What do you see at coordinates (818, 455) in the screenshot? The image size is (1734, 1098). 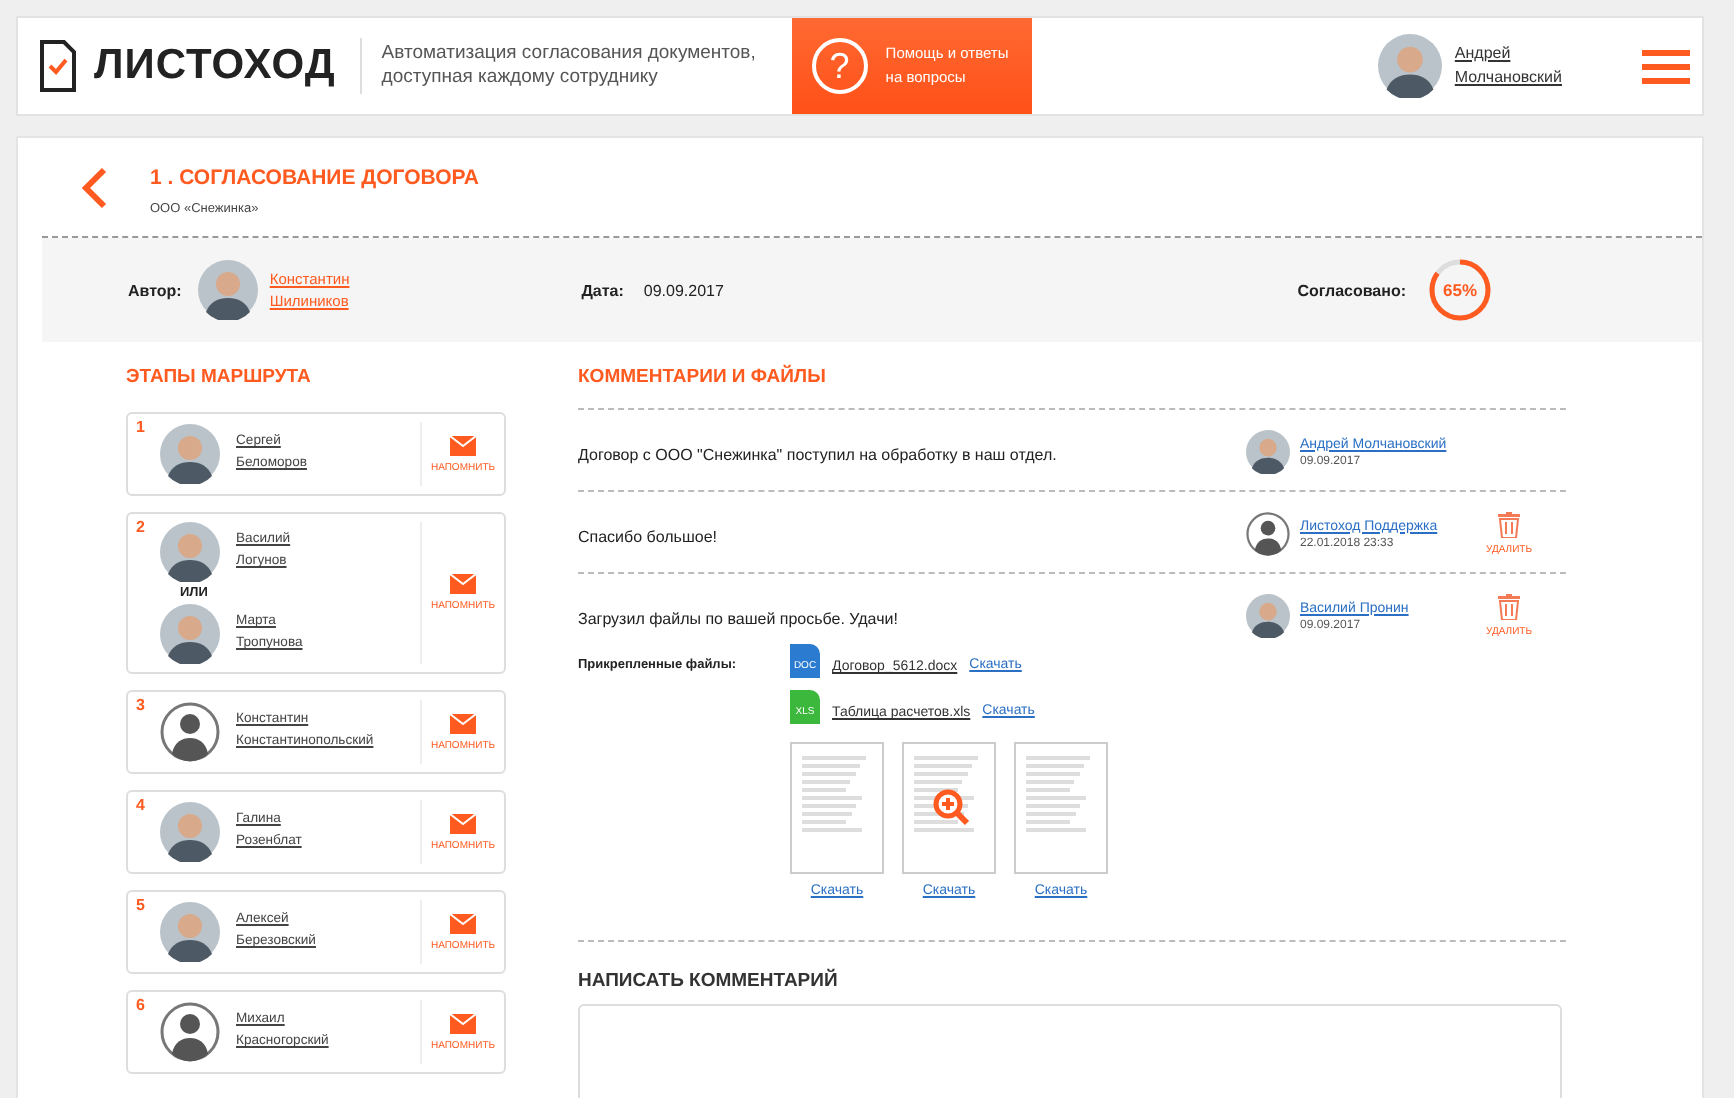 I see `comment-text: Договор с ООО "Снежинка" поступил на обработку в наш отдел.` at bounding box center [818, 455].